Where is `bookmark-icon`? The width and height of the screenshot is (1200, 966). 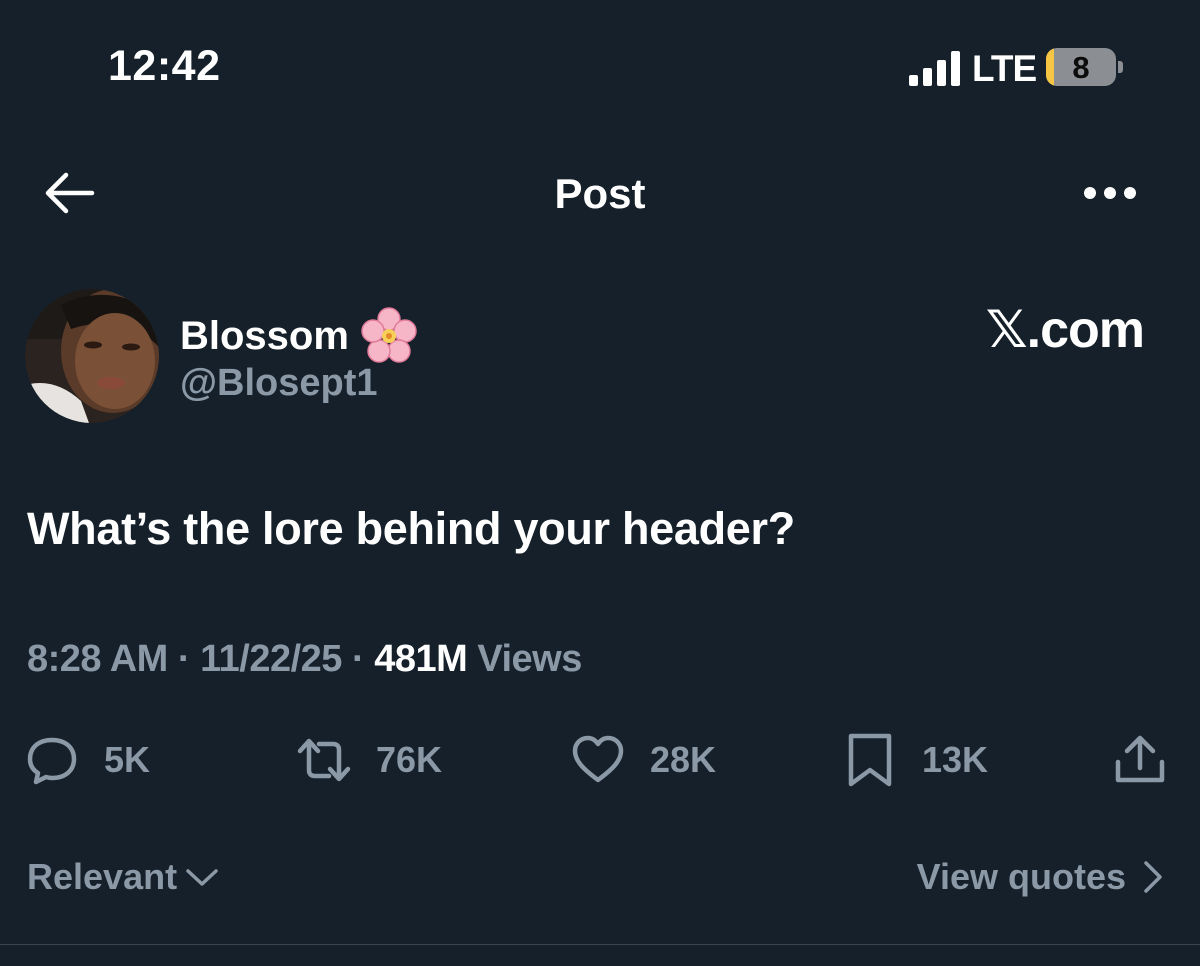
bookmark-icon is located at coordinates (870, 760).